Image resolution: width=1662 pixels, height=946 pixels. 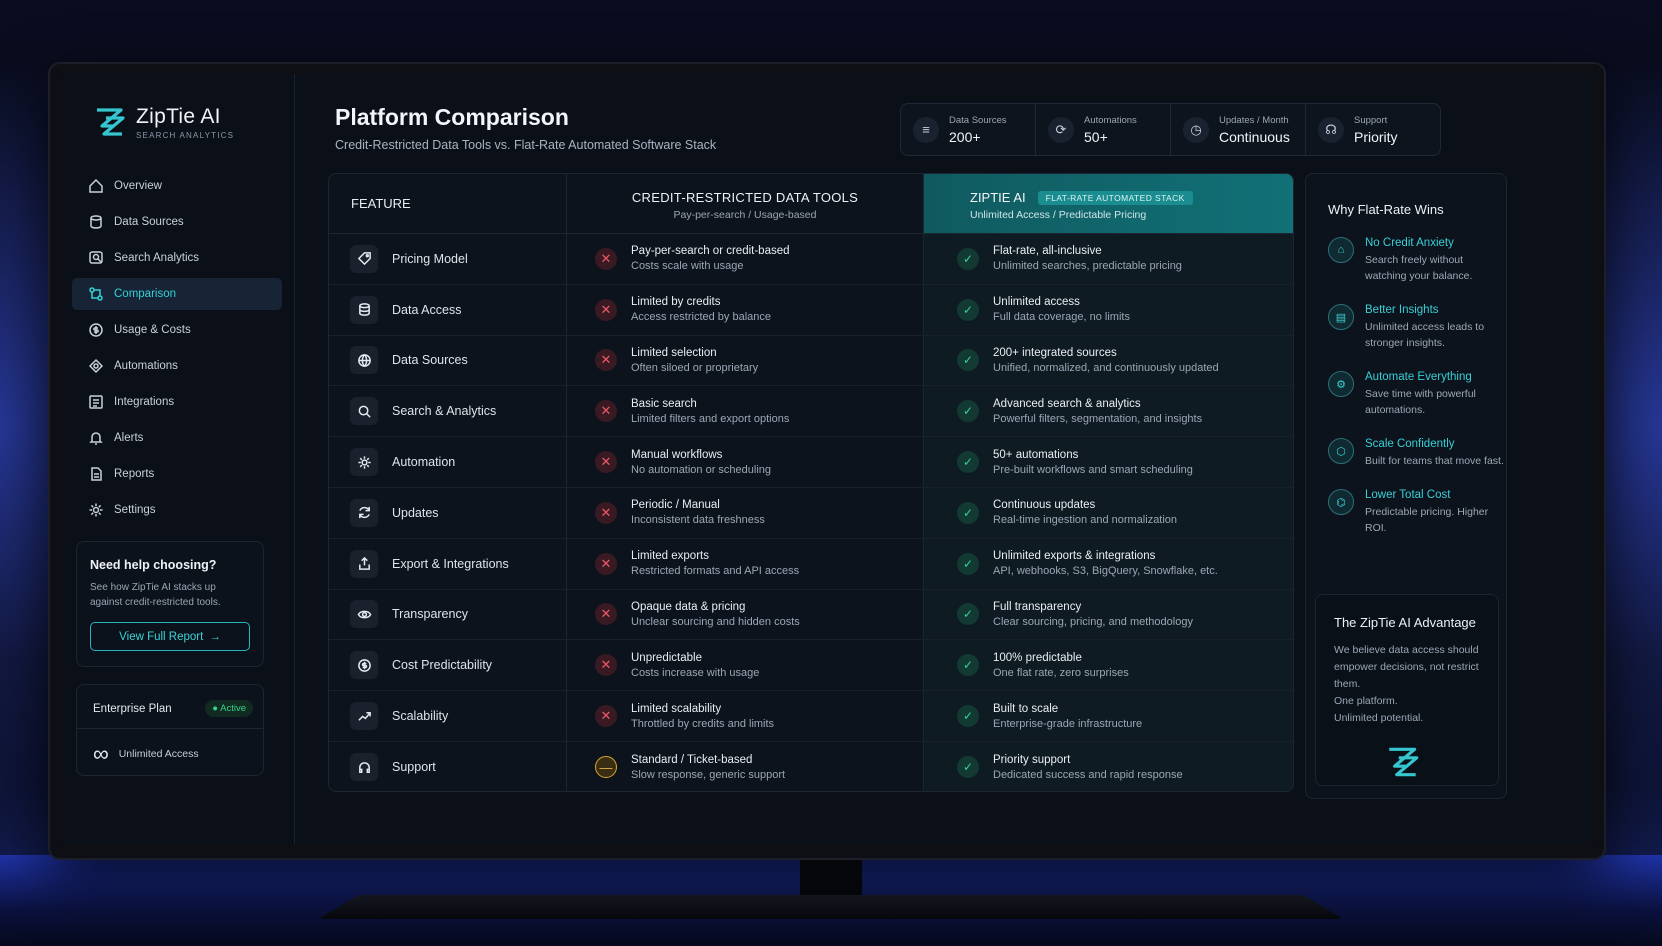 What do you see at coordinates (185, 135) in the screenshot?
I see `brand-subtitle: SEARCH ANALYTICS` at bounding box center [185, 135].